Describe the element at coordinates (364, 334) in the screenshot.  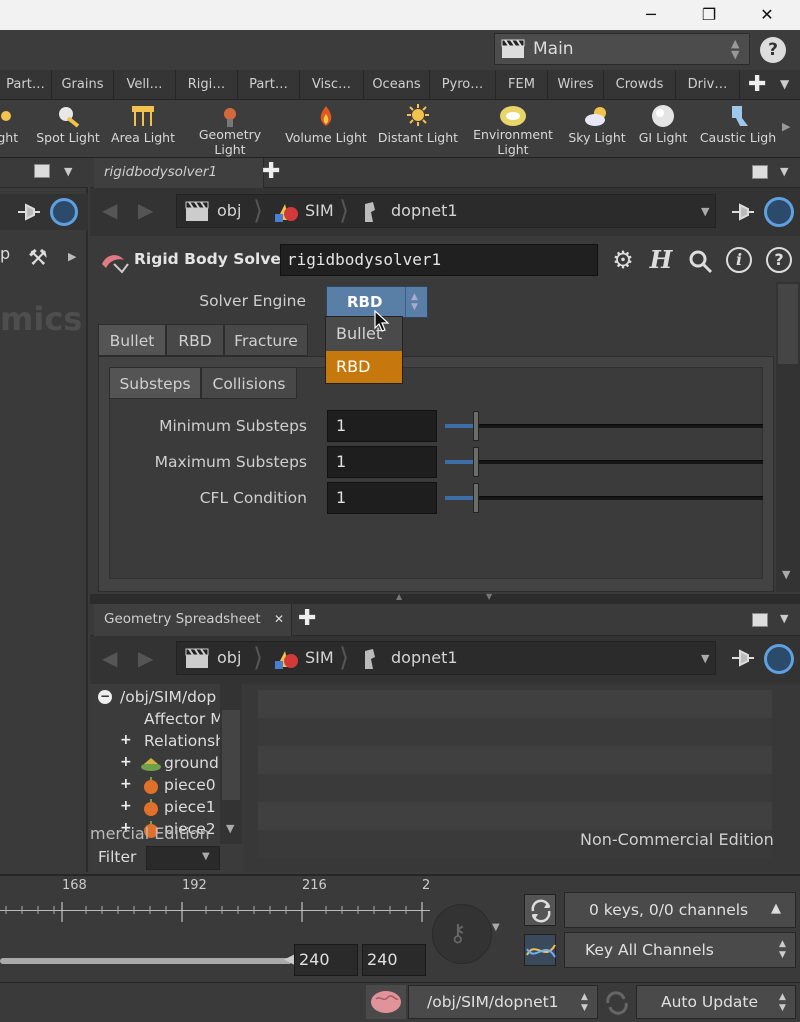
I see `dropdown-option-bullet: Bullet` at that location.